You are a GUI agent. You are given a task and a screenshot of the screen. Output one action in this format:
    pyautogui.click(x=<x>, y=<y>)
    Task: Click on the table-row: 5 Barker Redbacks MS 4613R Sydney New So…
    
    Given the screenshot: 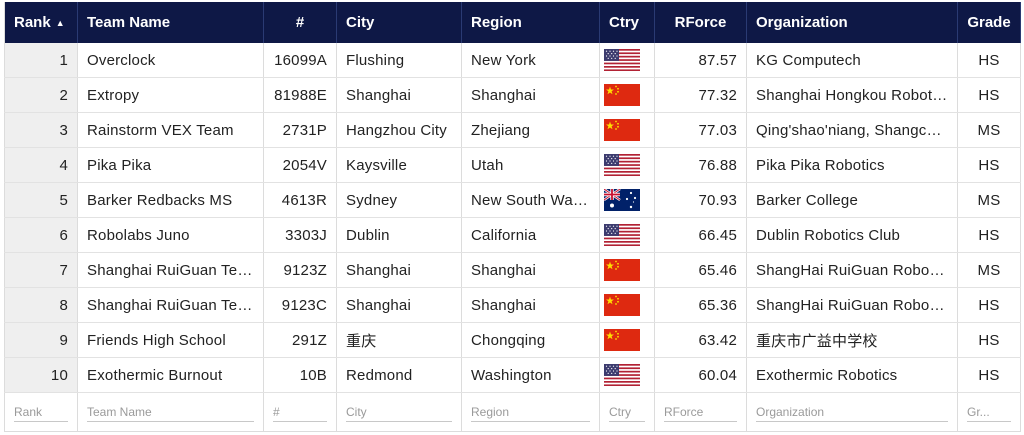 What is the action you would take?
    pyautogui.click(x=512, y=200)
    